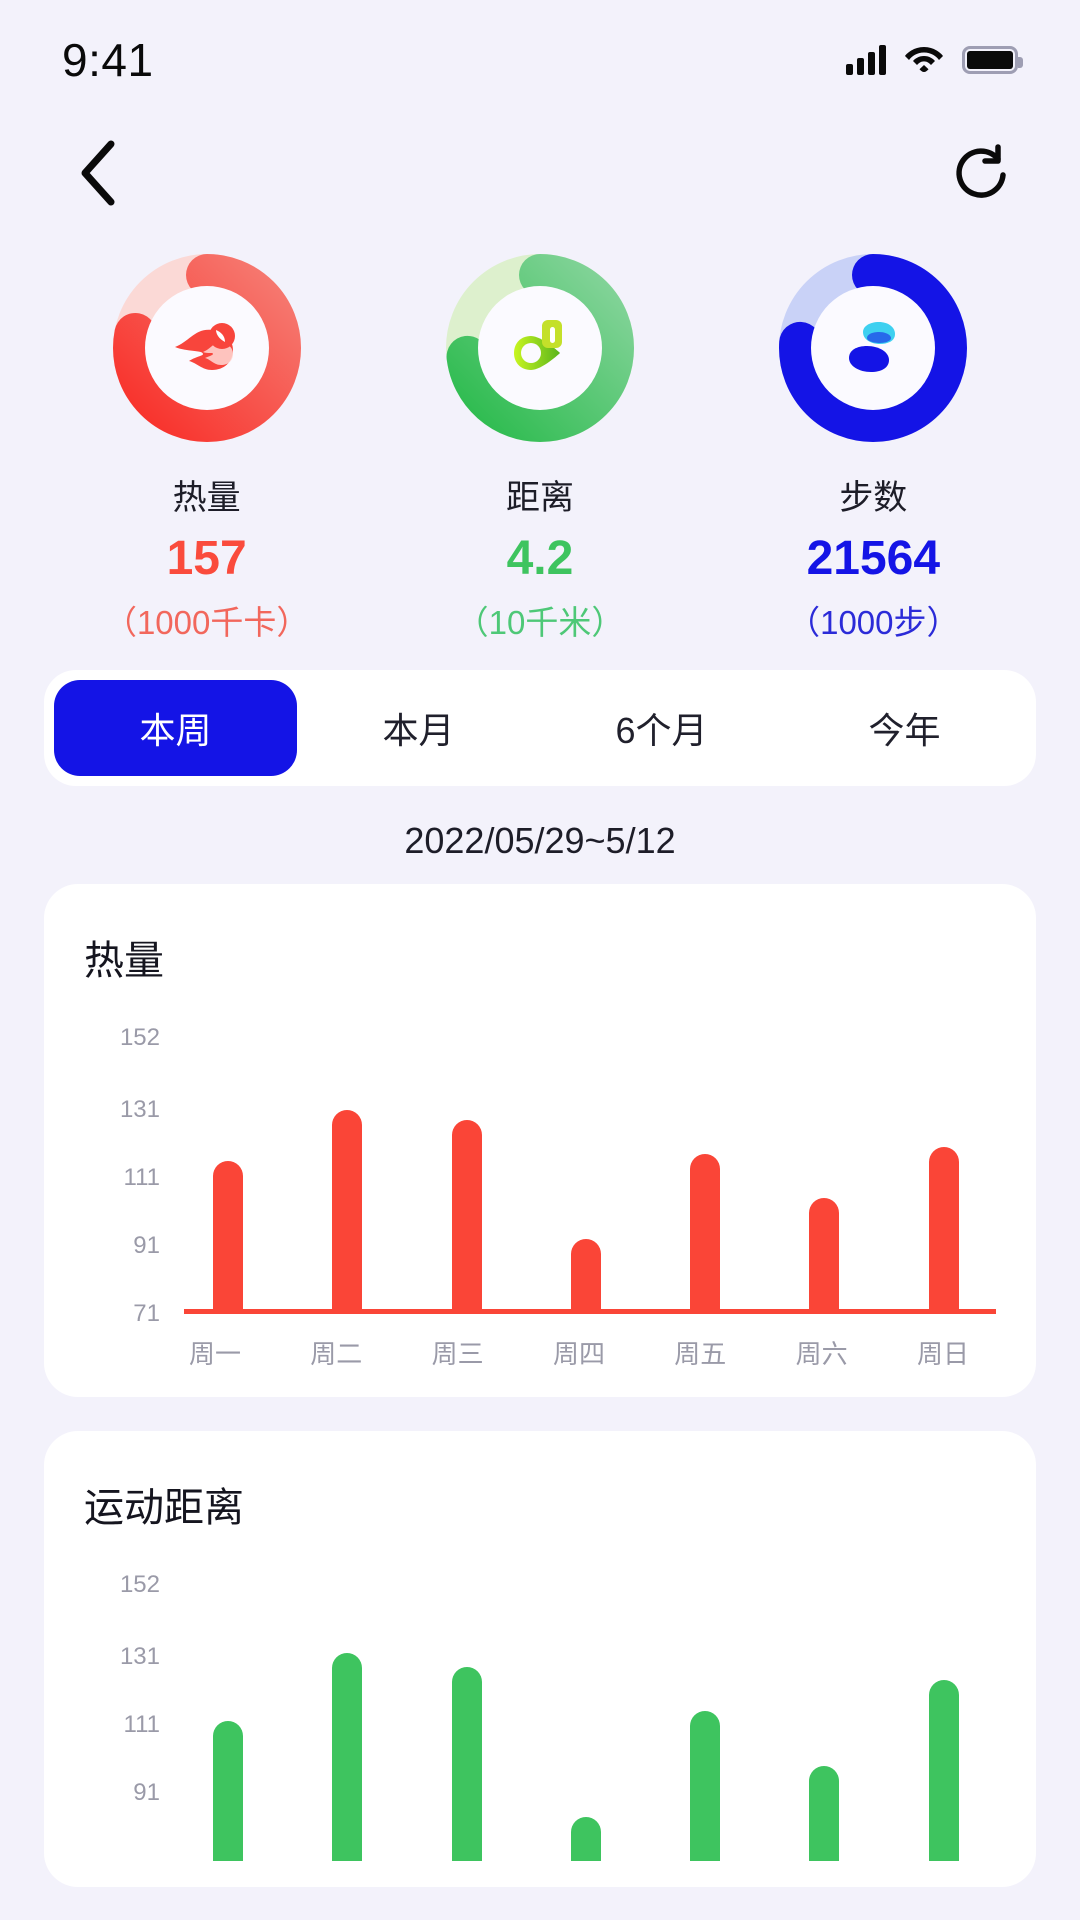  What do you see at coordinates (214, 1354) in the screenshot?
I see `x-tick-label: 周一` at bounding box center [214, 1354].